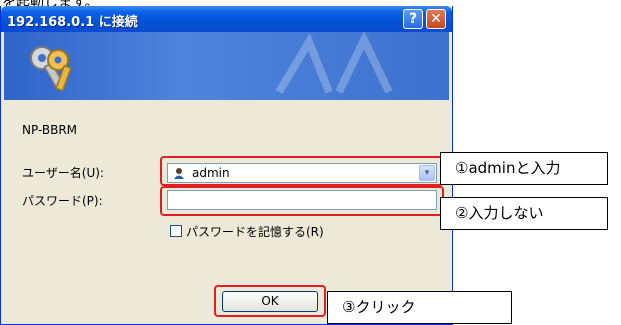  I want to click on highlight-username, so click(302, 171).